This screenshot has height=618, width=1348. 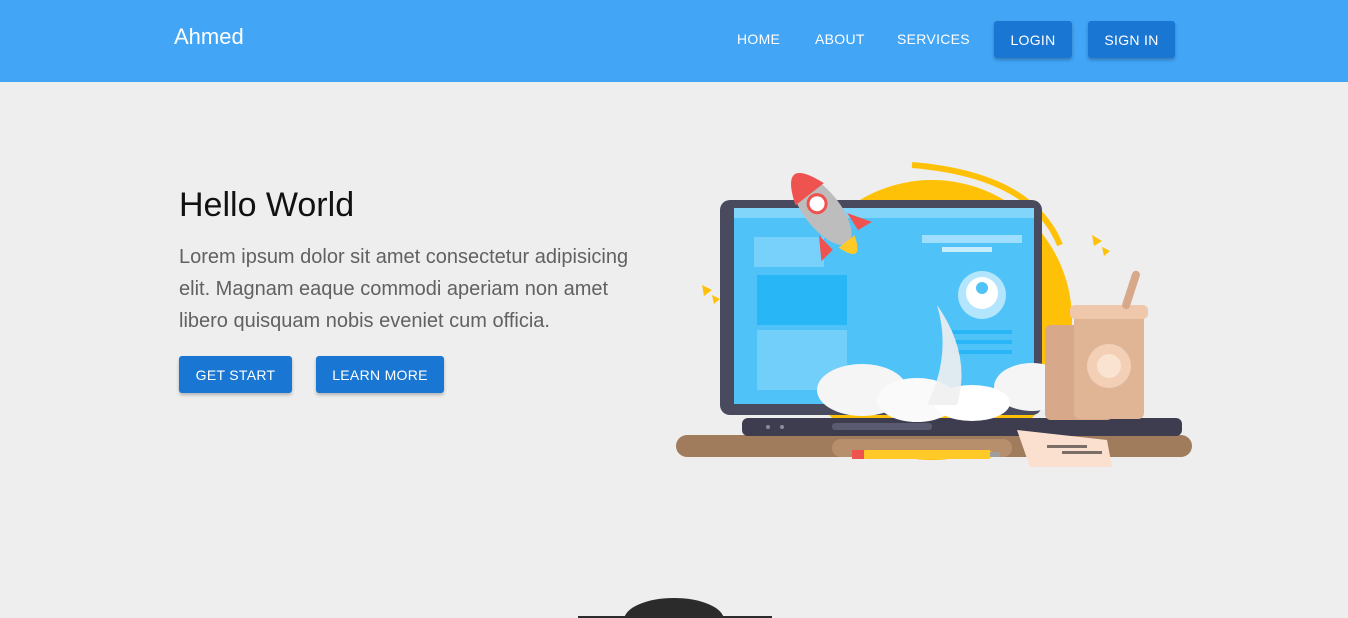 What do you see at coordinates (675, 608) in the screenshot?
I see `bottom-decoration-shape` at bounding box center [675, 608].